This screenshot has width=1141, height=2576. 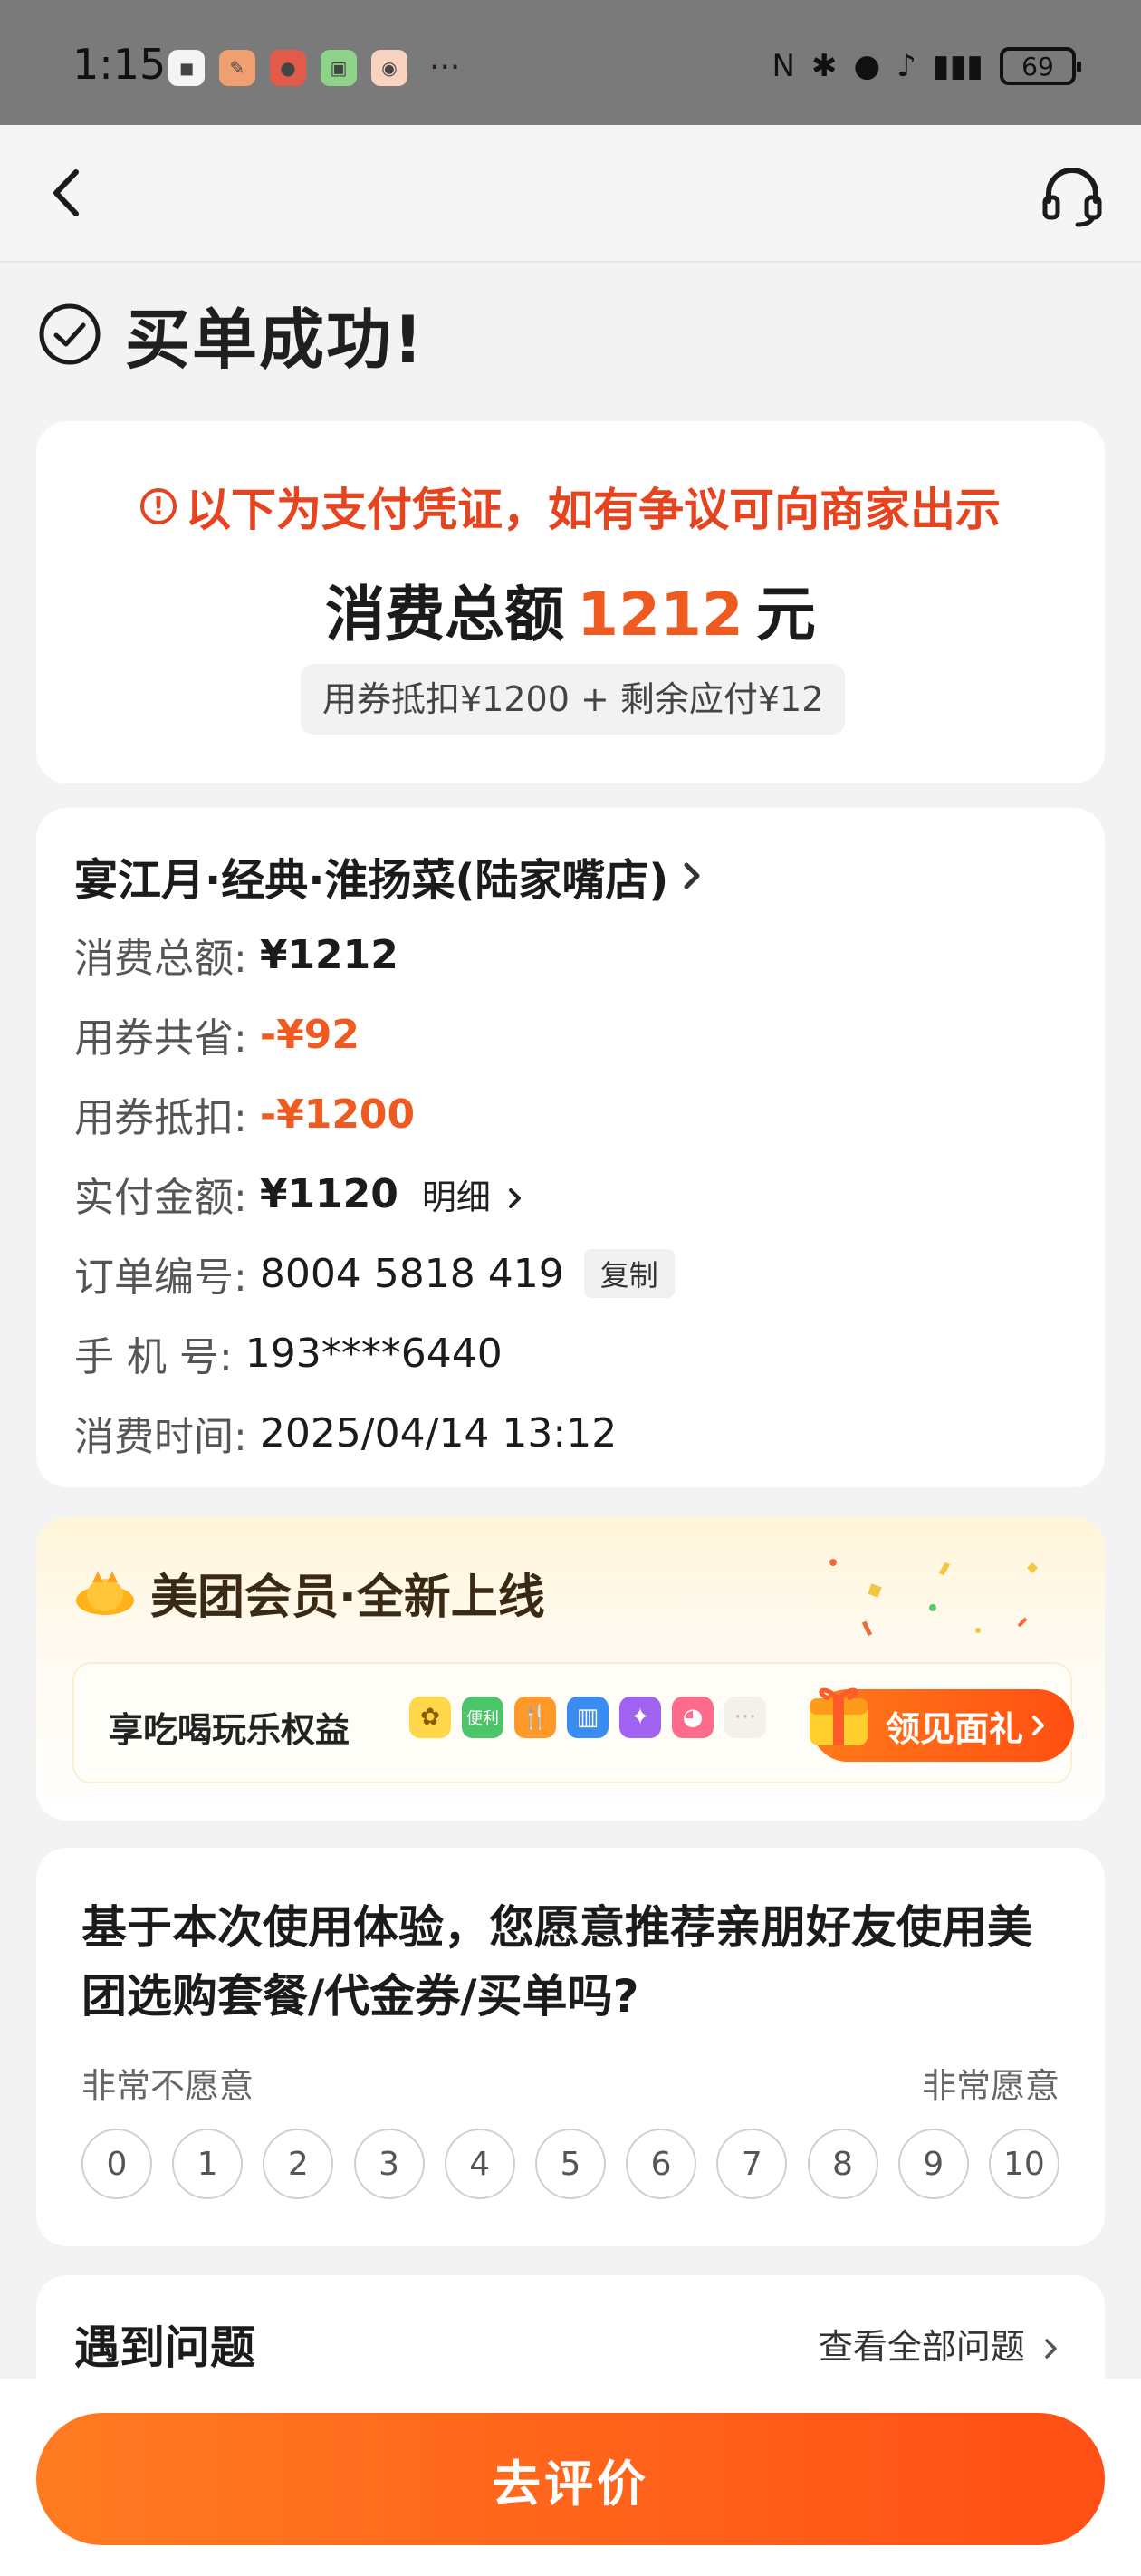 I want to click on nps-score-button: 10, so click(x=1024, y=2164).